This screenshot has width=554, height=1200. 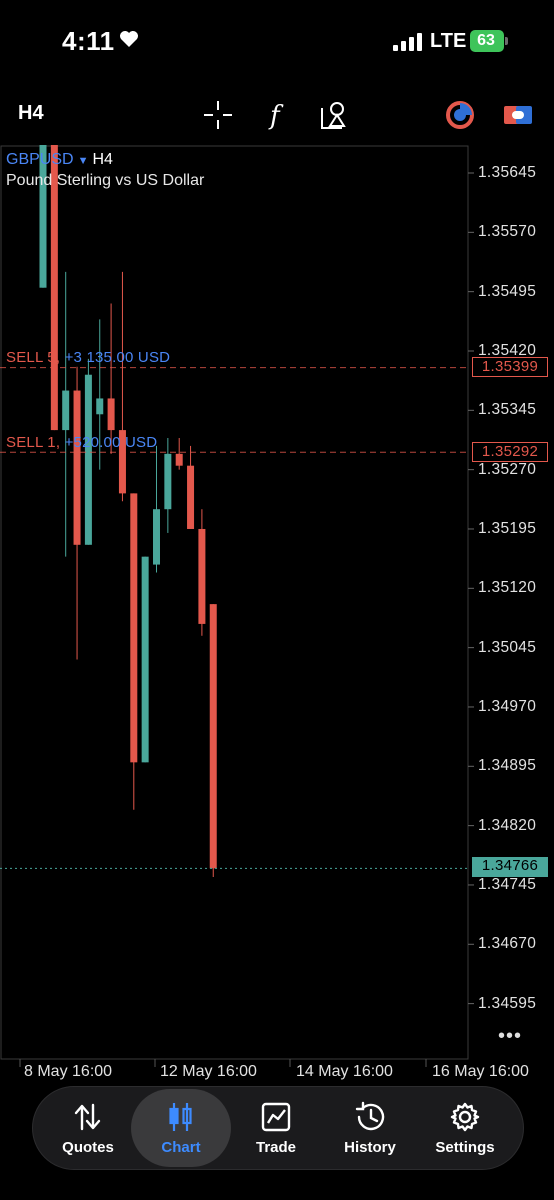 I want to click on time-axis-label: 8 May 16:00, so click(x=68, y=1071).